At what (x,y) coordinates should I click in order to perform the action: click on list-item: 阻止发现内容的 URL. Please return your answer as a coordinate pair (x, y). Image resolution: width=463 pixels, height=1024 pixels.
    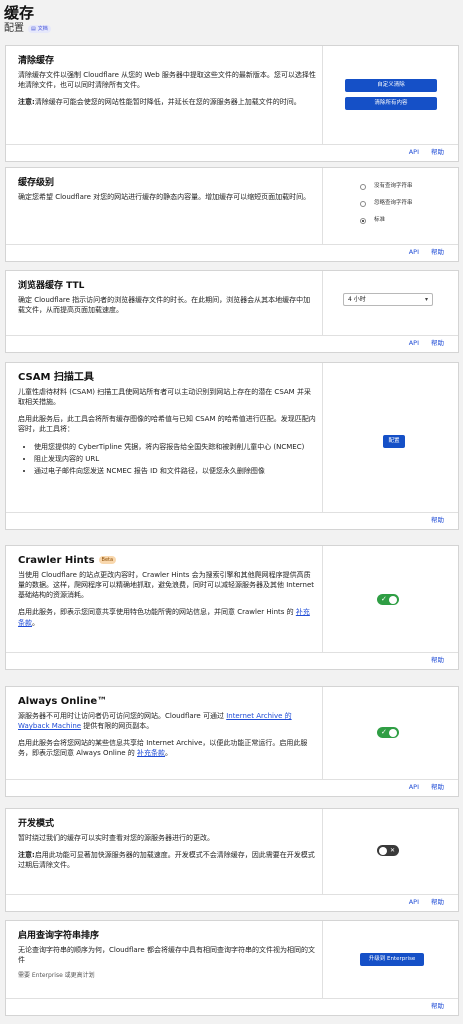
    Looking at the image, I should click on (175, 459).